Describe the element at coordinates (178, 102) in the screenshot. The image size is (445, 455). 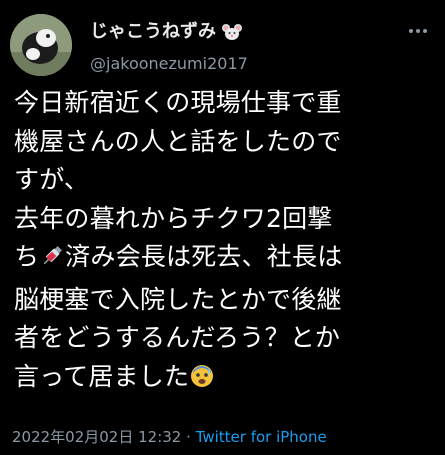
I see `tweet-line: 今日新宿近くの現場仕事で重` at that location.